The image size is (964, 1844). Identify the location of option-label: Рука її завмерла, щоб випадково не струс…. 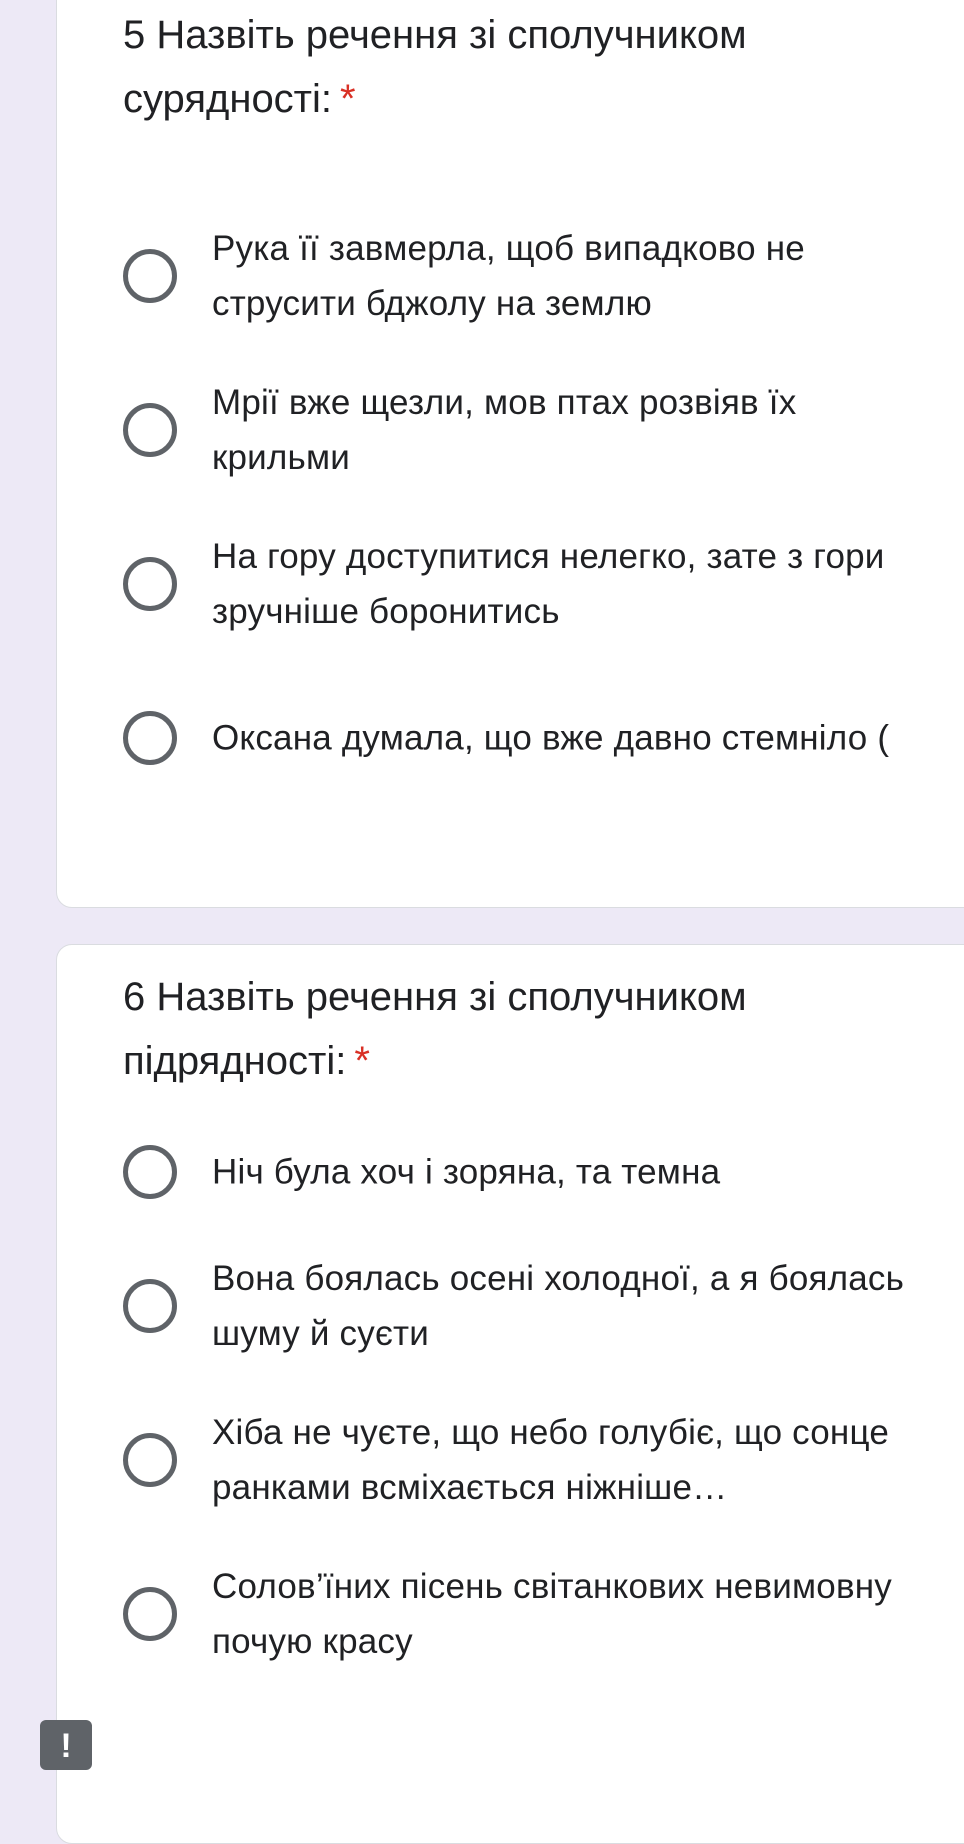
(574, 276).